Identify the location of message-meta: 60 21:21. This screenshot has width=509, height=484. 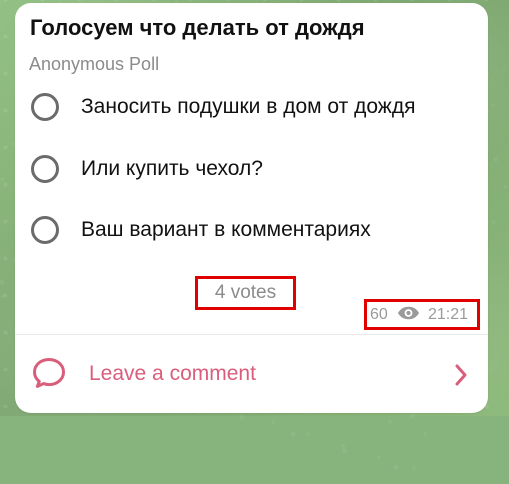
(422, 314).